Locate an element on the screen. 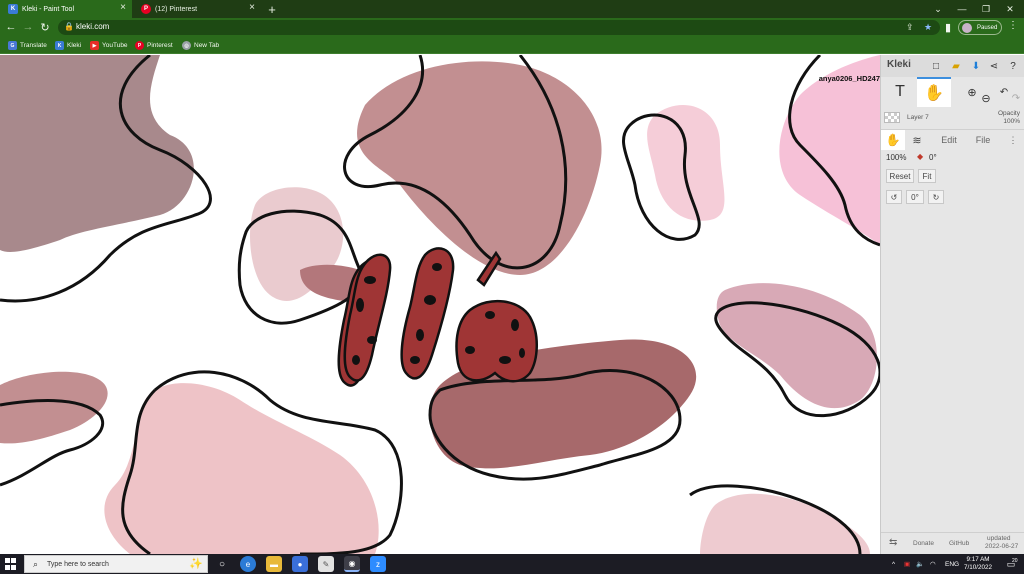 This screenshot has height=574, width=1024. bookmark-label: Kleki is located at coordinates (74, 45).